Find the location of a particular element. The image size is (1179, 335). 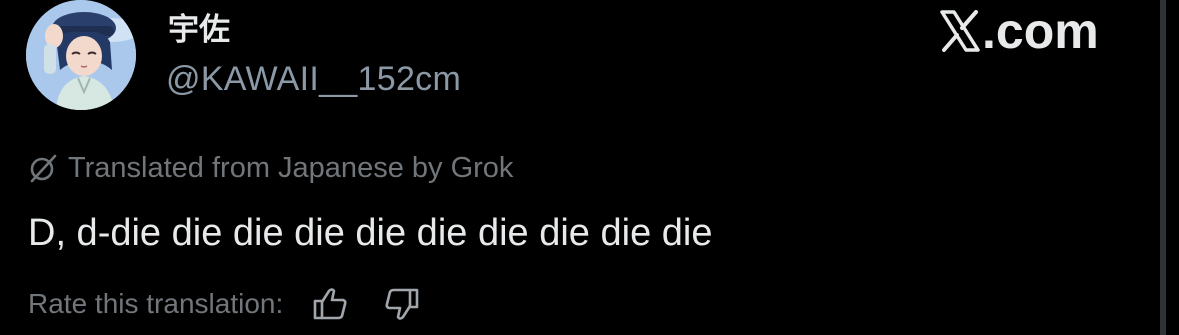

thumbs-down-button is located at coordinates (402, 304).